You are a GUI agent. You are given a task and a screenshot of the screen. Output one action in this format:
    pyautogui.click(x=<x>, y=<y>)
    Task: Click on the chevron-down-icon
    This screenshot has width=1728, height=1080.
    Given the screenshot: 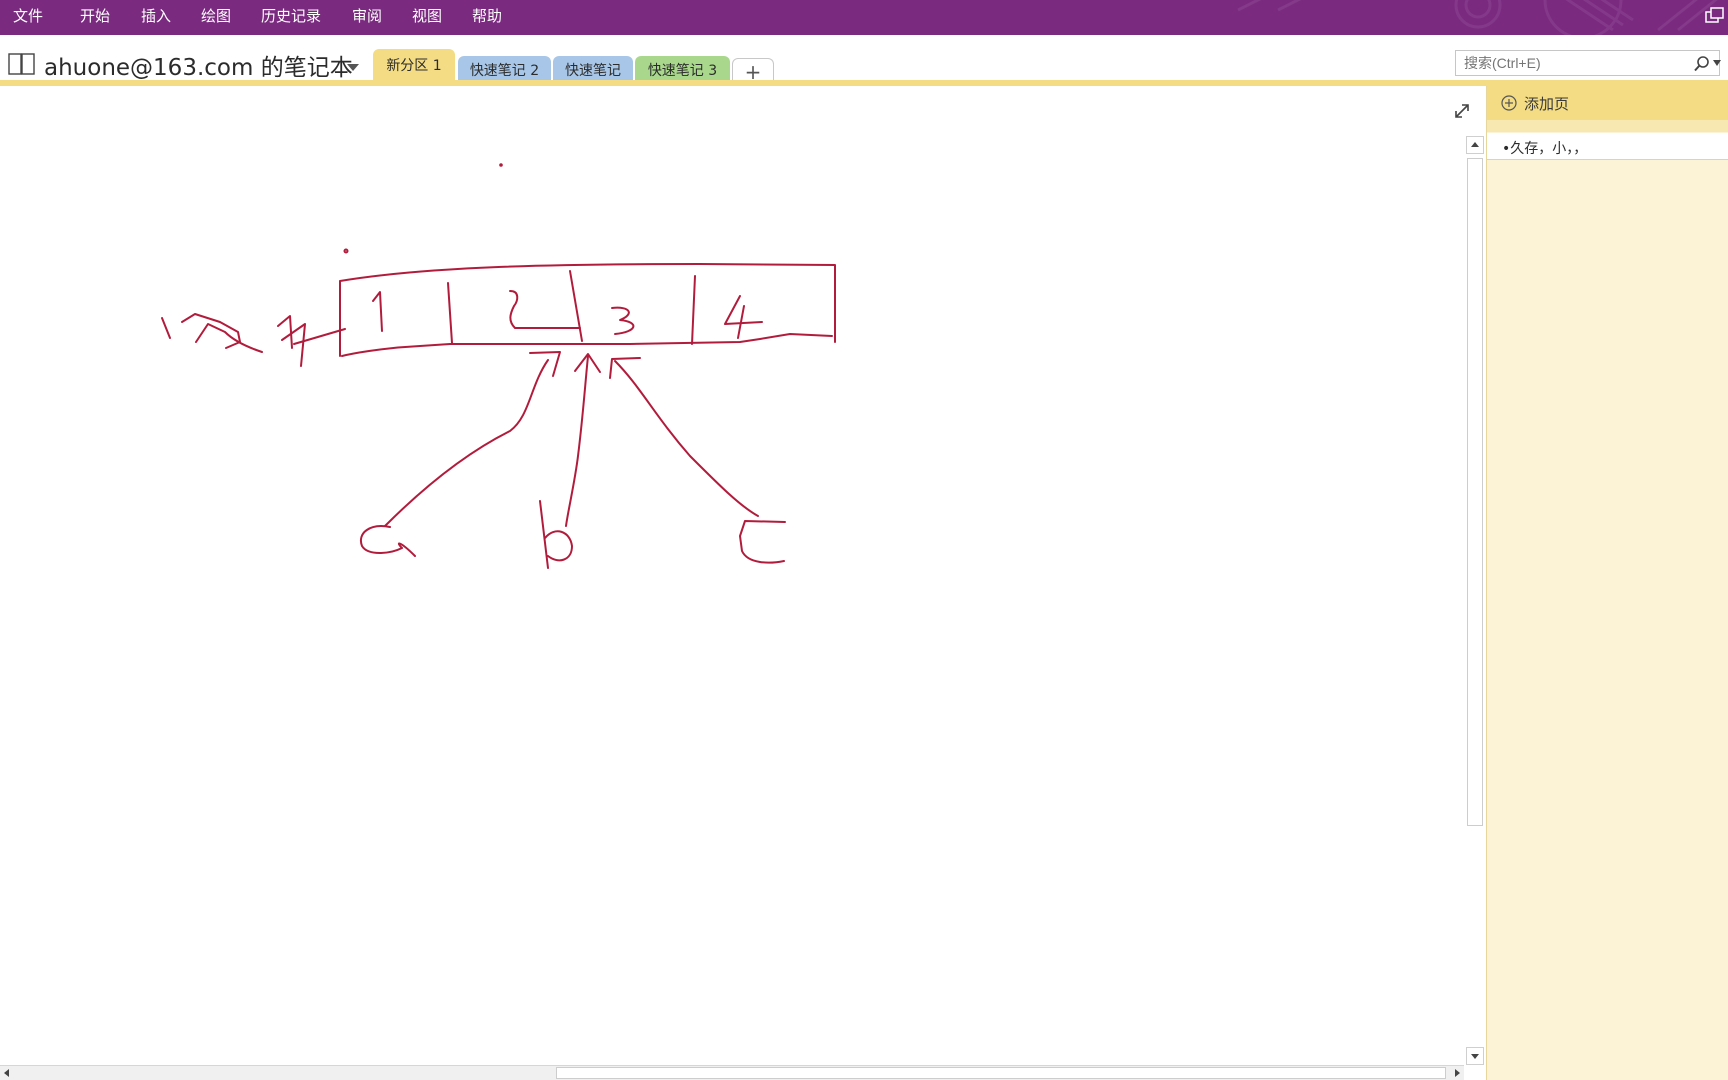 What is the action you would take?
    pyautogui.click(x=353, y=67)
    